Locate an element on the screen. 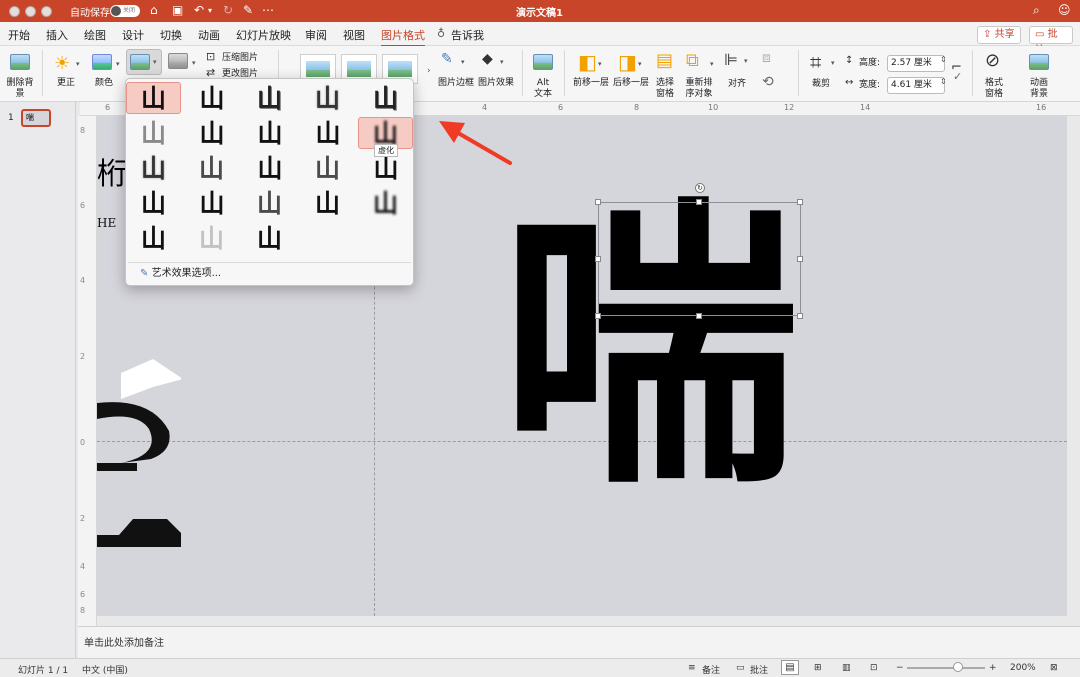 This screenshot has height=677, width=1080. slide-thumbnail: 喘 is located at coordinates (36, 118).